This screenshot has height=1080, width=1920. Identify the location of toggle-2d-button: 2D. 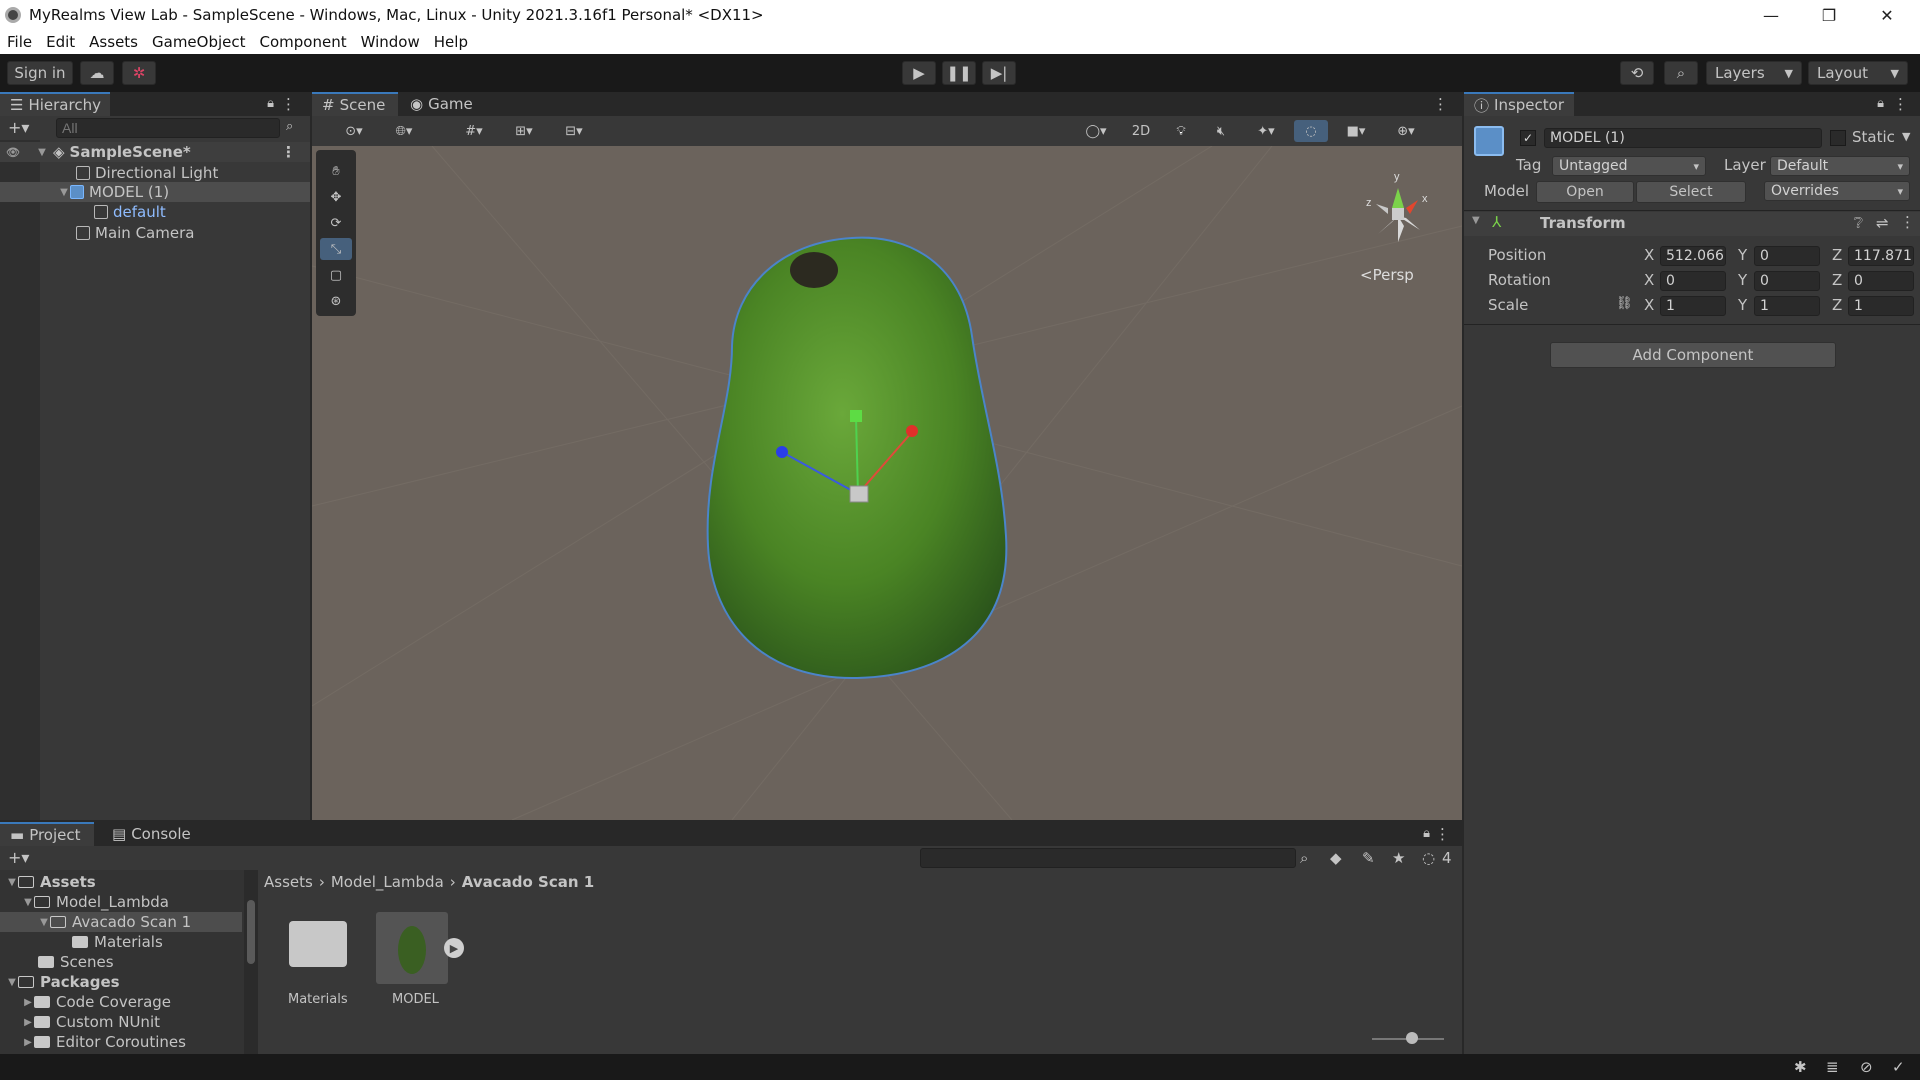
(1141, 131).